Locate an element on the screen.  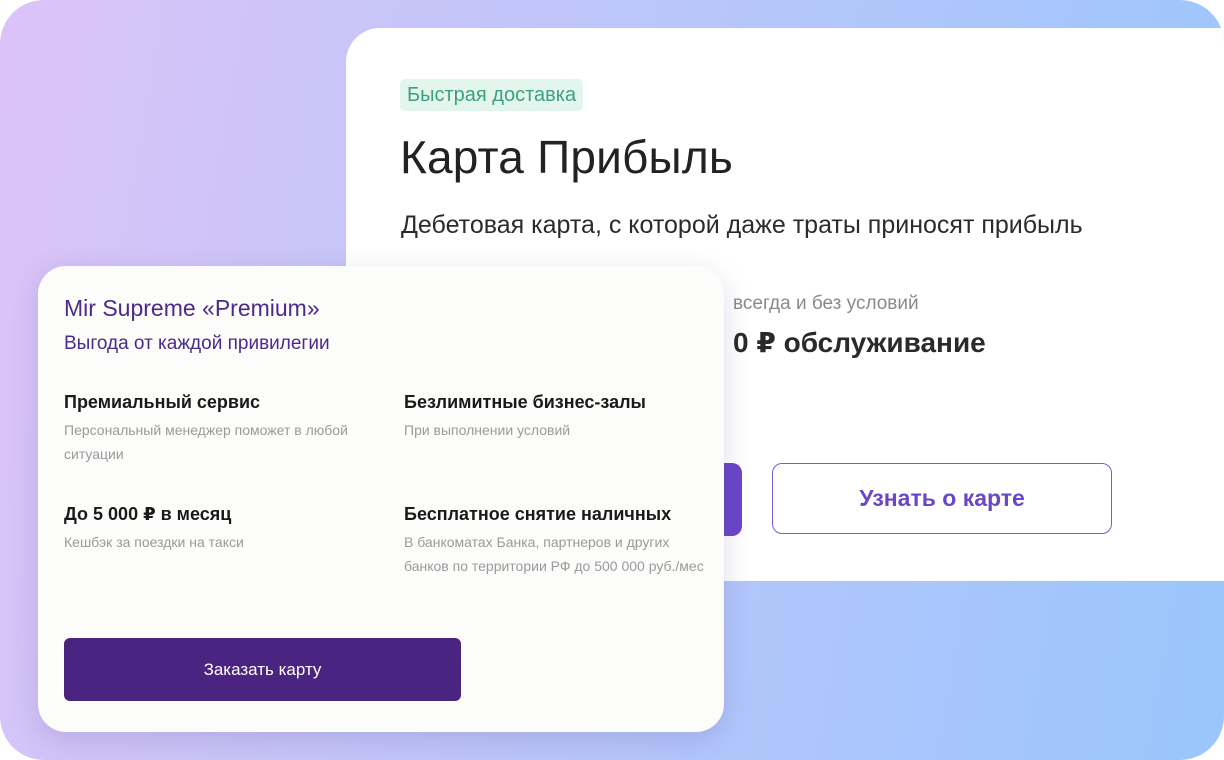
premium-card-title: Mir Supreme «Premium» is located at coordinates (192, 308).